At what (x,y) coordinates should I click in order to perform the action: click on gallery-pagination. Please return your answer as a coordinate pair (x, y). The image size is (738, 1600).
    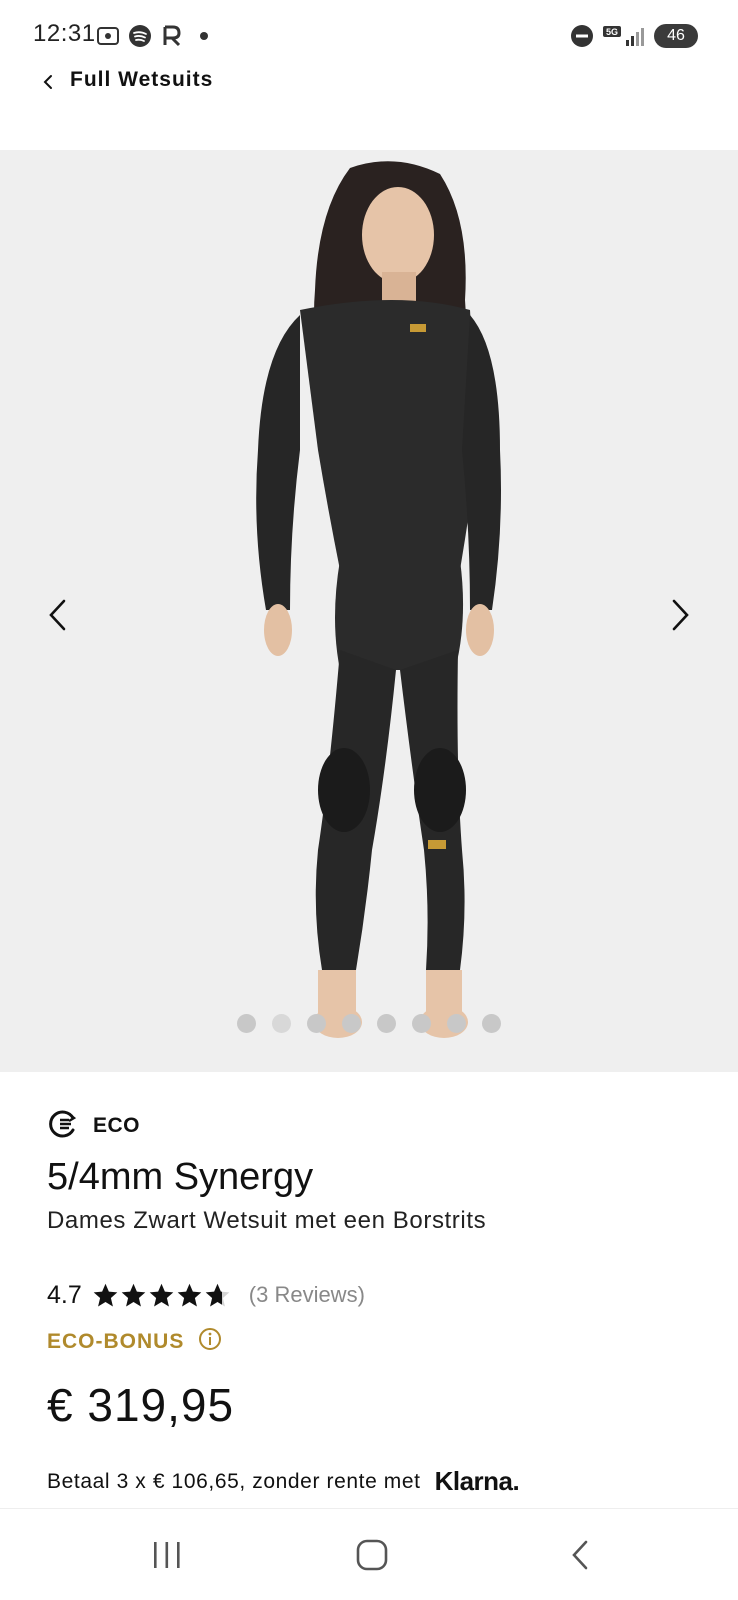
    Looking at the image, I should click on (369, 1023).